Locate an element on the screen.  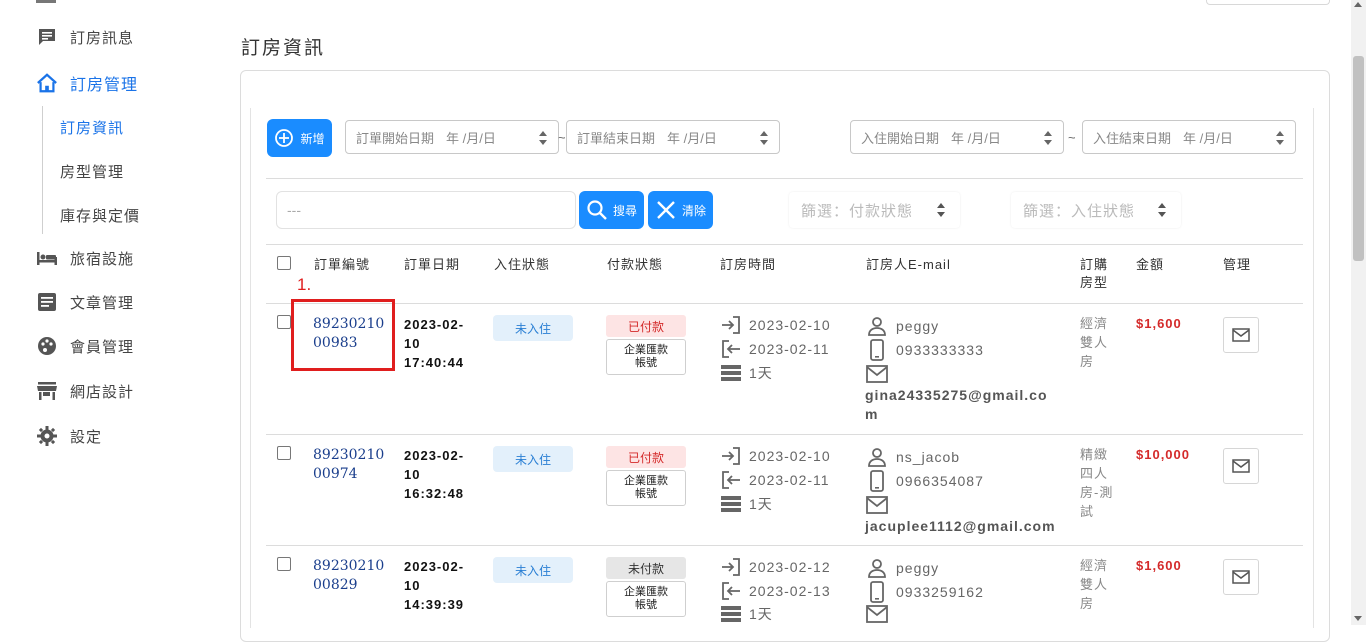
order-date: 2023-02- 10 16:32:48 is located at coordinates (434, 474).